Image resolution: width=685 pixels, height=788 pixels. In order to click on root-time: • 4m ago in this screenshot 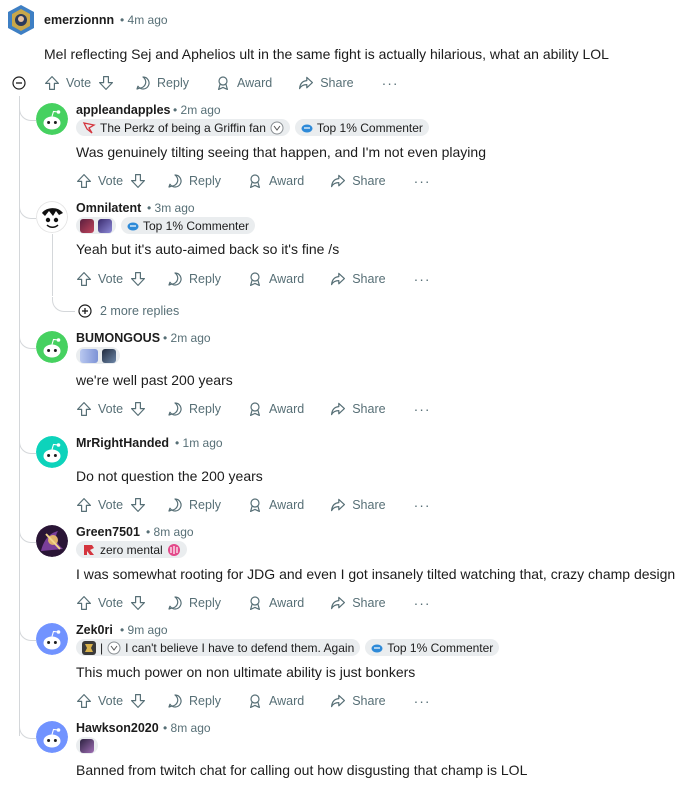, I will do `click(144, 20)`.